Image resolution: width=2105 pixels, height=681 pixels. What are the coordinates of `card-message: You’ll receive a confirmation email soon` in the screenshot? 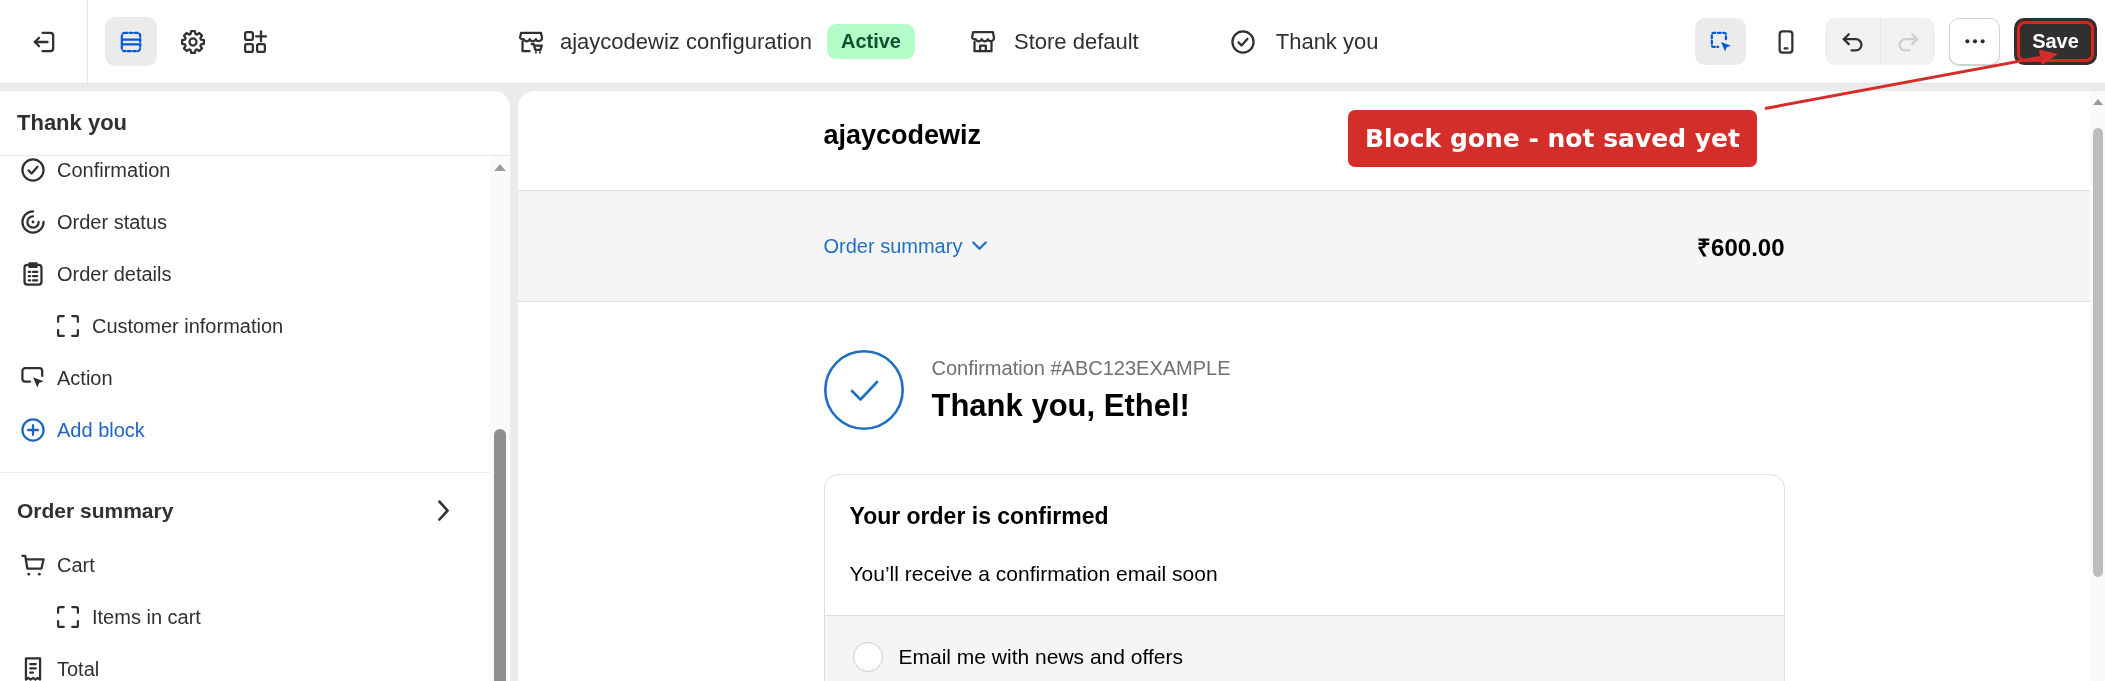 It's located at (1034, 574).